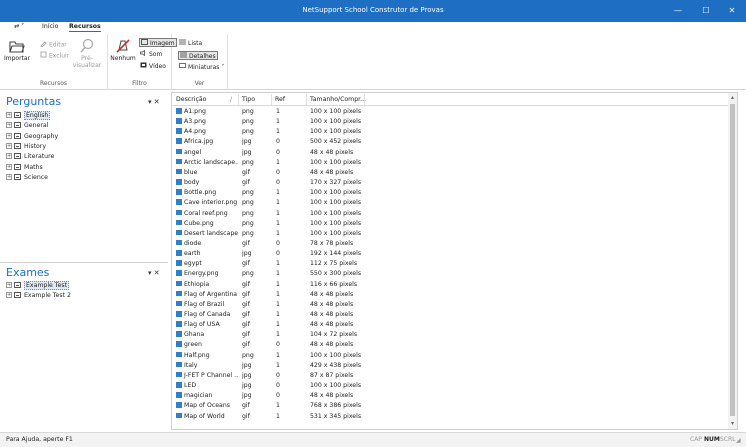 The image size is (746, 447). What do you see at coordinates (732, 11) in the screenshot?
I see `close-button: ✕` at bounding box center [732, 11].